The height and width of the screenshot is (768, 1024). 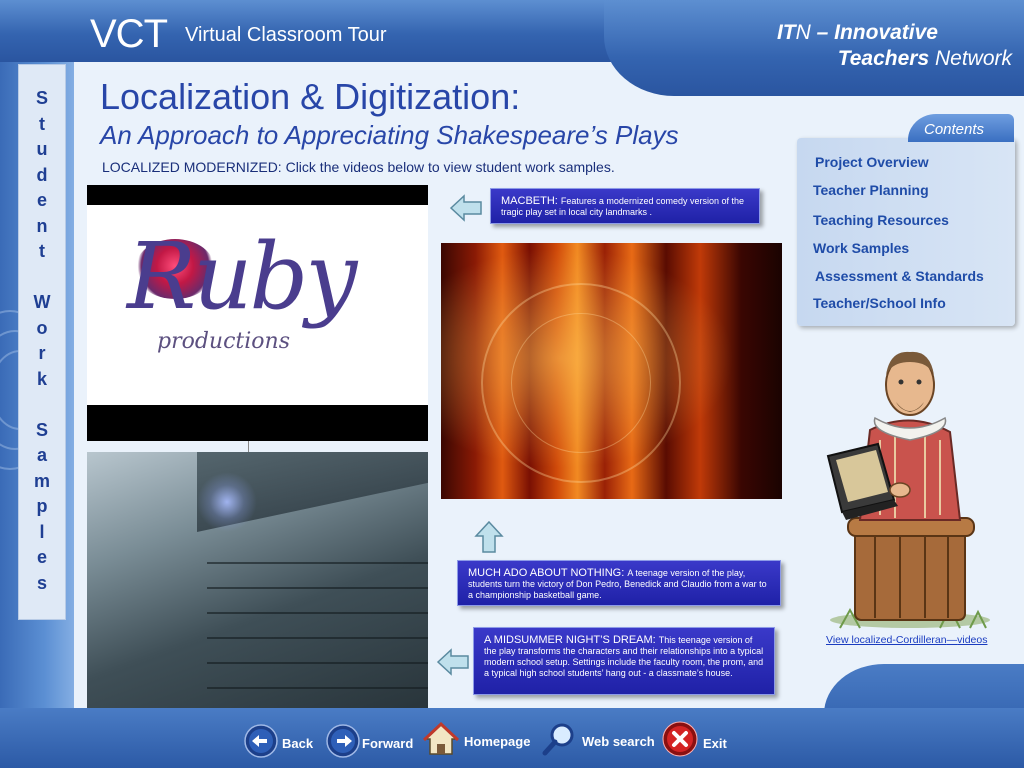 What do you see at coordinates (680, 739) in the screenshot?
I see `exit-x-icon` at bounding box center [680, 739].